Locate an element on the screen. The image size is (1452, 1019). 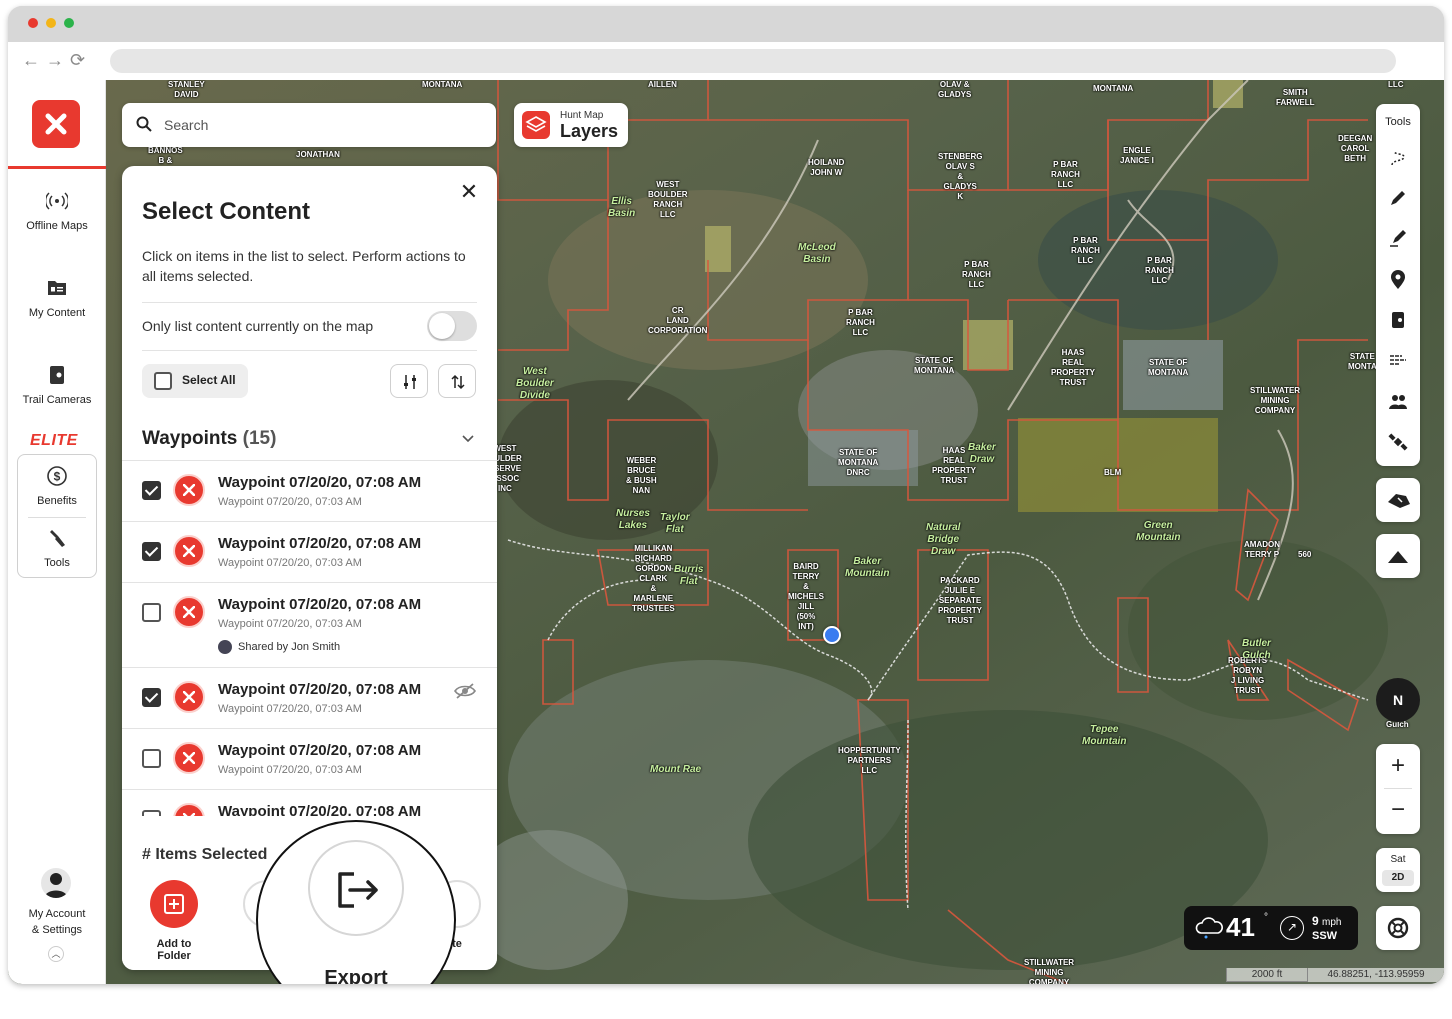
pencil-icon is located at coordinates (1398, 198).